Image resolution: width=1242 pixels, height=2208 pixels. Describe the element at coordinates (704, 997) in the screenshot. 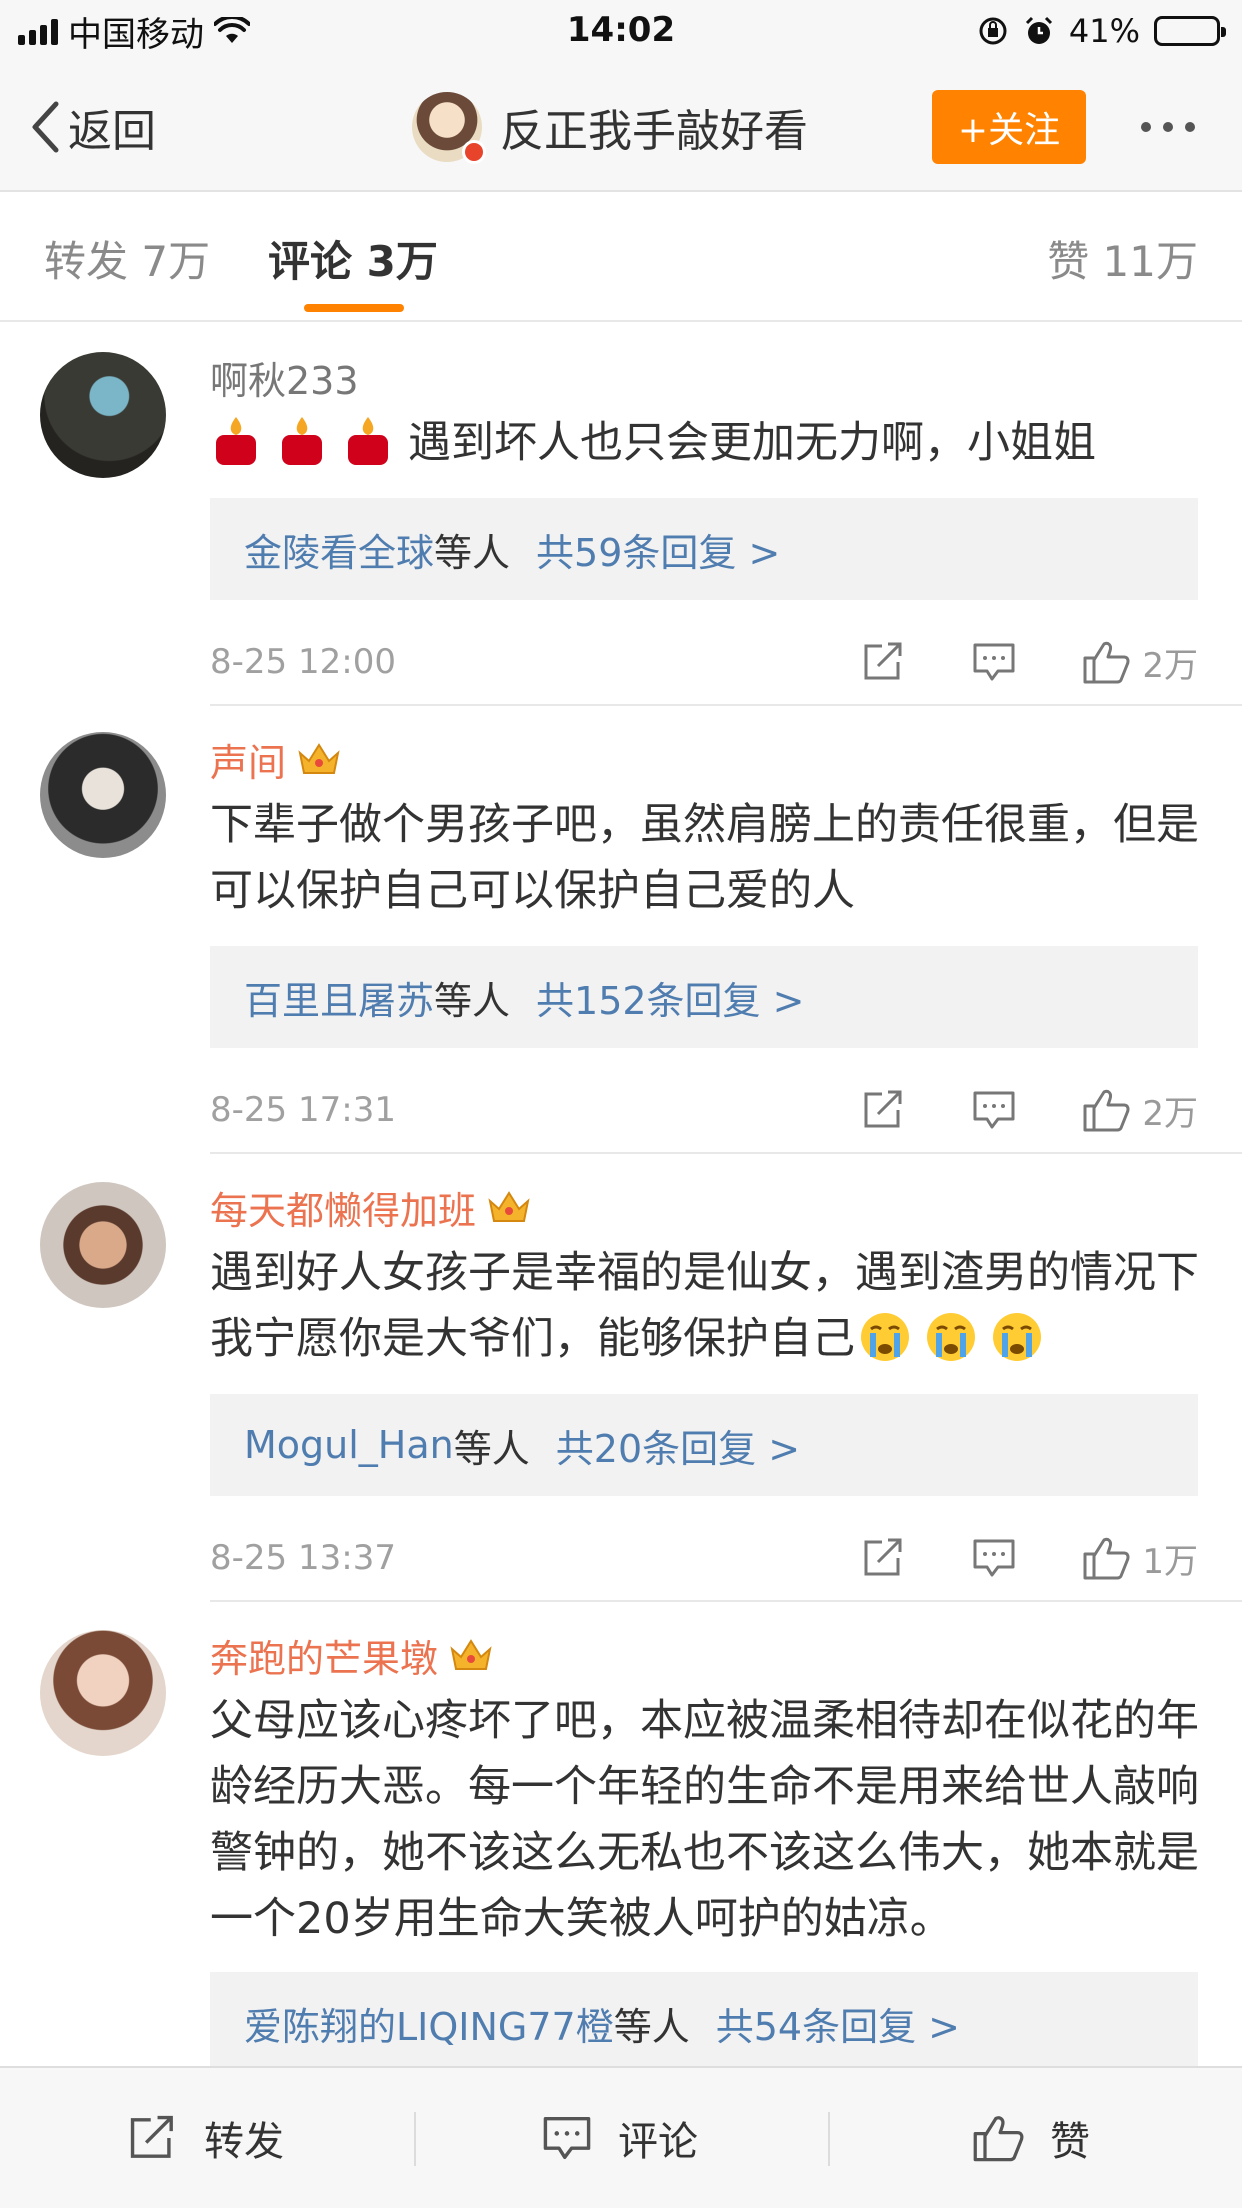

I see `replies-button: 百里且屠苏 等人 共152条回复 >` at that location.